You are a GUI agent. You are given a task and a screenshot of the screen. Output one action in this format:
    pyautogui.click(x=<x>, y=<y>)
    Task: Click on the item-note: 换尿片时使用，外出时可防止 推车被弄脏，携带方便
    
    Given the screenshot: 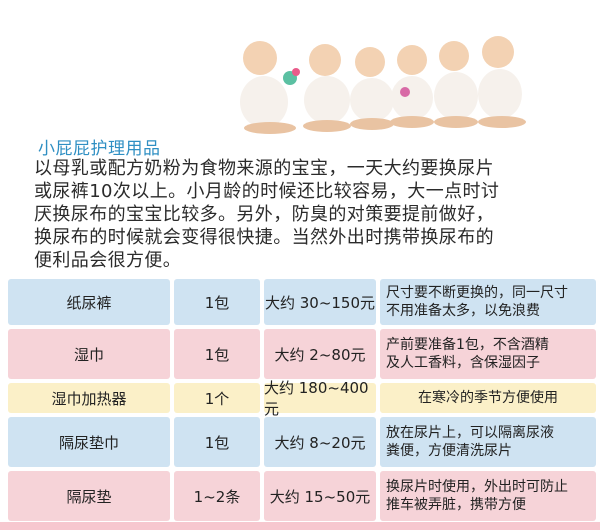 What is the action you would take?
    pyautogui.click(x=488, y=496)
    